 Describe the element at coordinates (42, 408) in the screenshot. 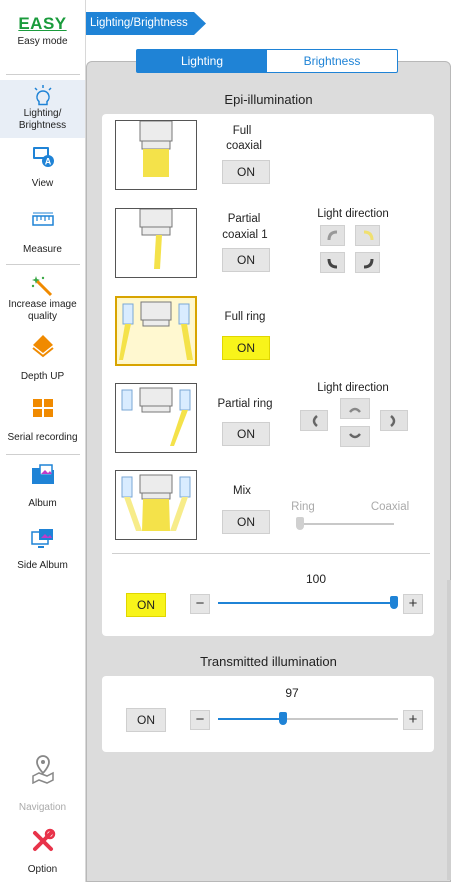

I see `serial-grid-icon` at that location.